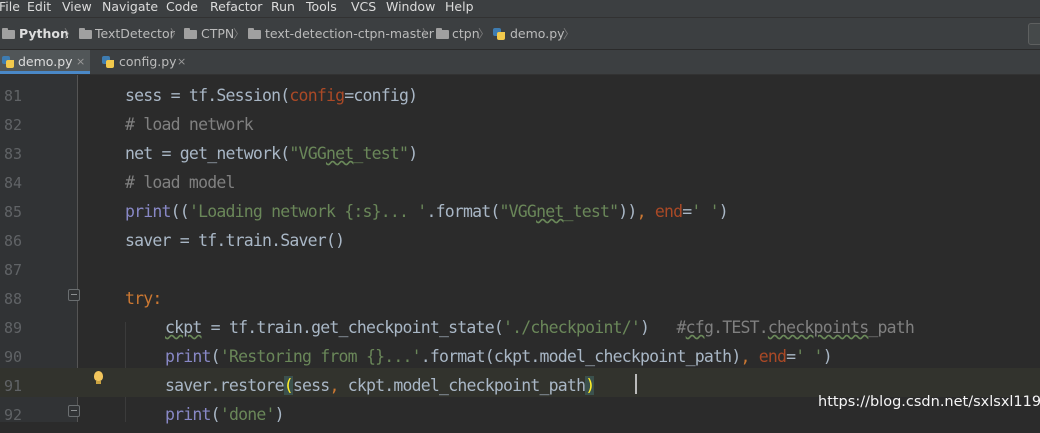 The height and width of the screenshot is (433, 1040). What do you see at coordinates (12, 212) in the screenshot?
I see `line-number: 85` at bounding box center [12, 212].